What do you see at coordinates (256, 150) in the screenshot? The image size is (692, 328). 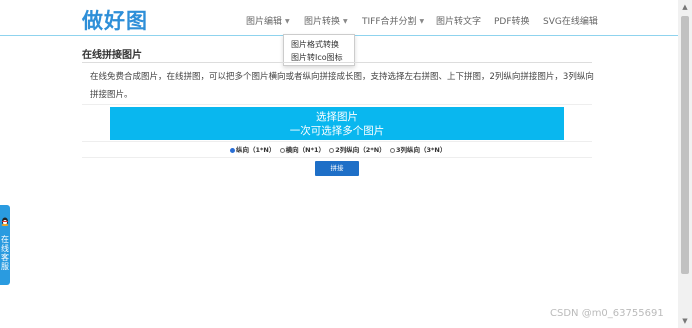 I see `radio-label: 纵向（1*N）` at bounding box center [256, 150].